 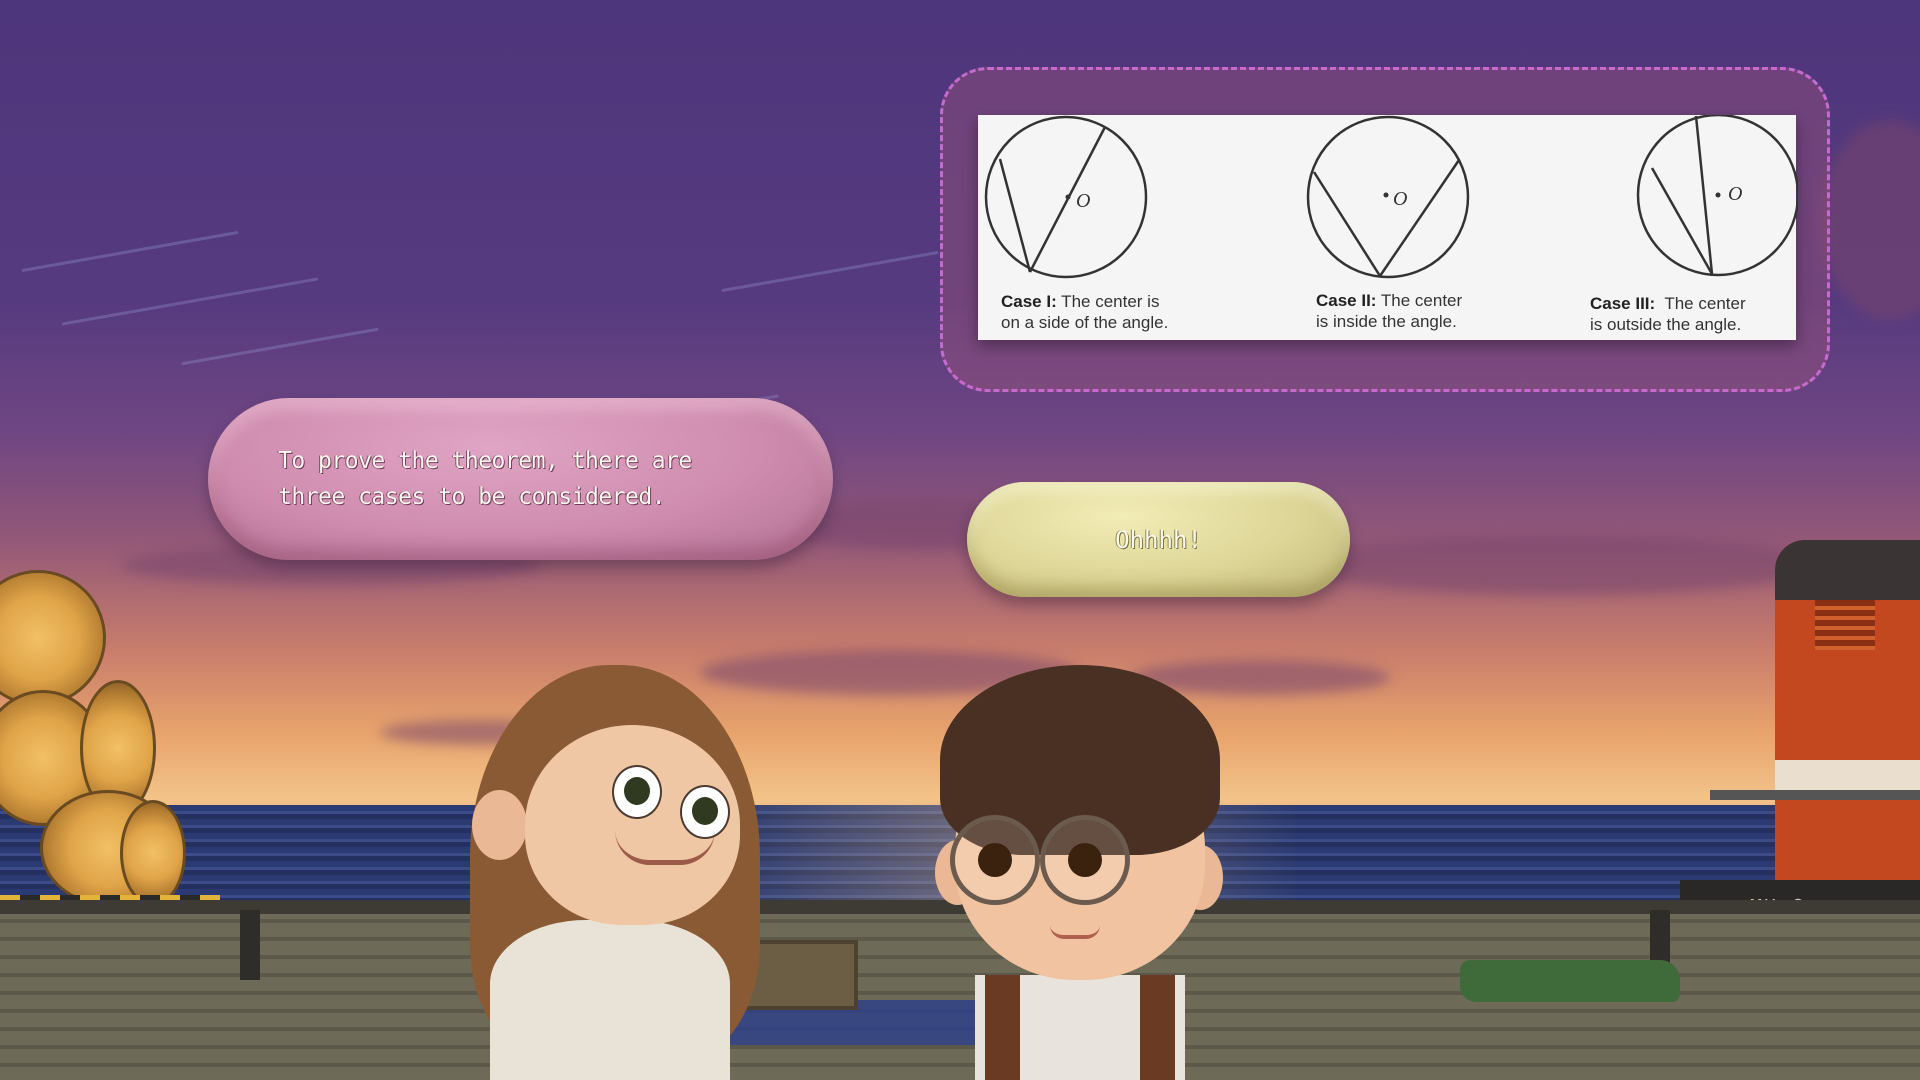 What do you see at coordinates (1847, 570) in the screenshot?
I see `train-roof` at bounding box center [1847, 570].